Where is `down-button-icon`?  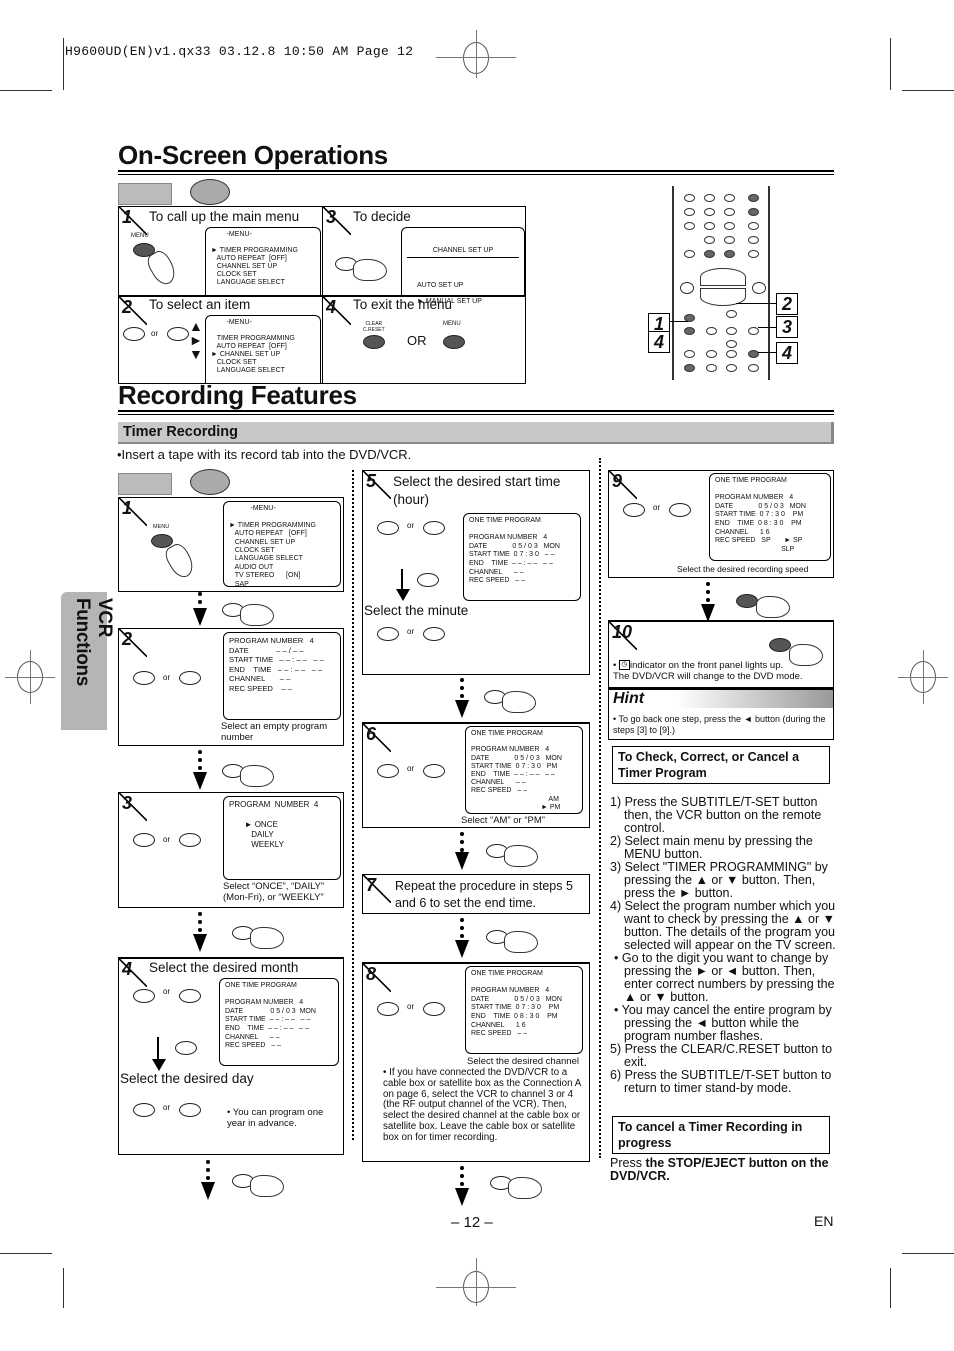 down-button-icon is located at coordinates (178, 334).